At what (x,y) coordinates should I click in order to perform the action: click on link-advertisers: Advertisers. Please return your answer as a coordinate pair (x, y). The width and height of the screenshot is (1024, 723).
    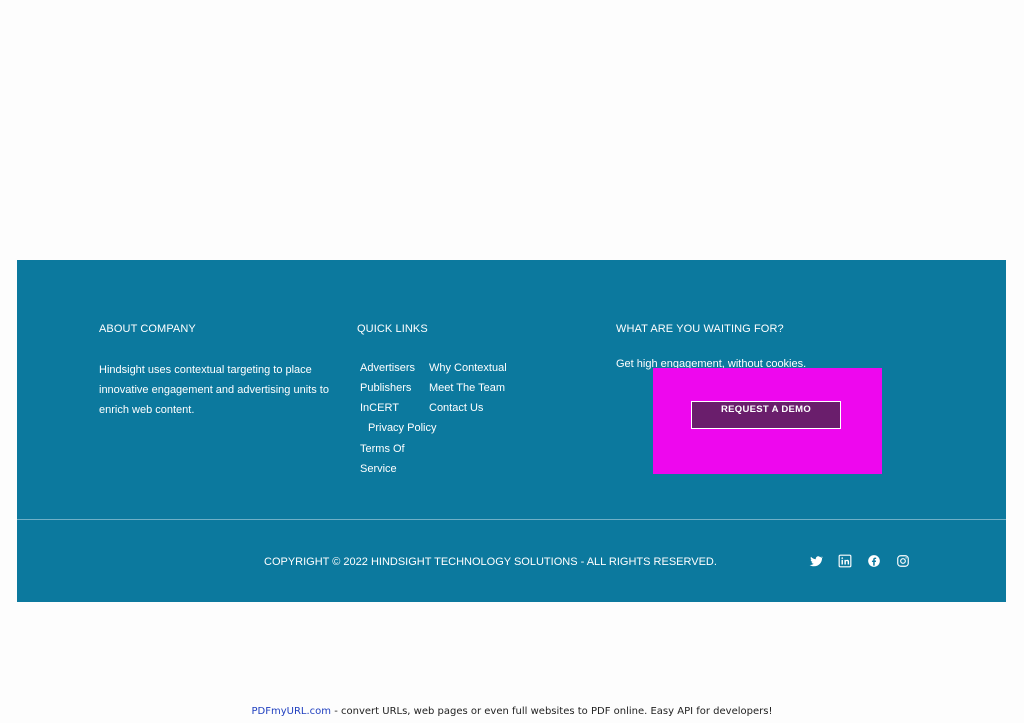
    Looking at the image, I should click on (387, 368).